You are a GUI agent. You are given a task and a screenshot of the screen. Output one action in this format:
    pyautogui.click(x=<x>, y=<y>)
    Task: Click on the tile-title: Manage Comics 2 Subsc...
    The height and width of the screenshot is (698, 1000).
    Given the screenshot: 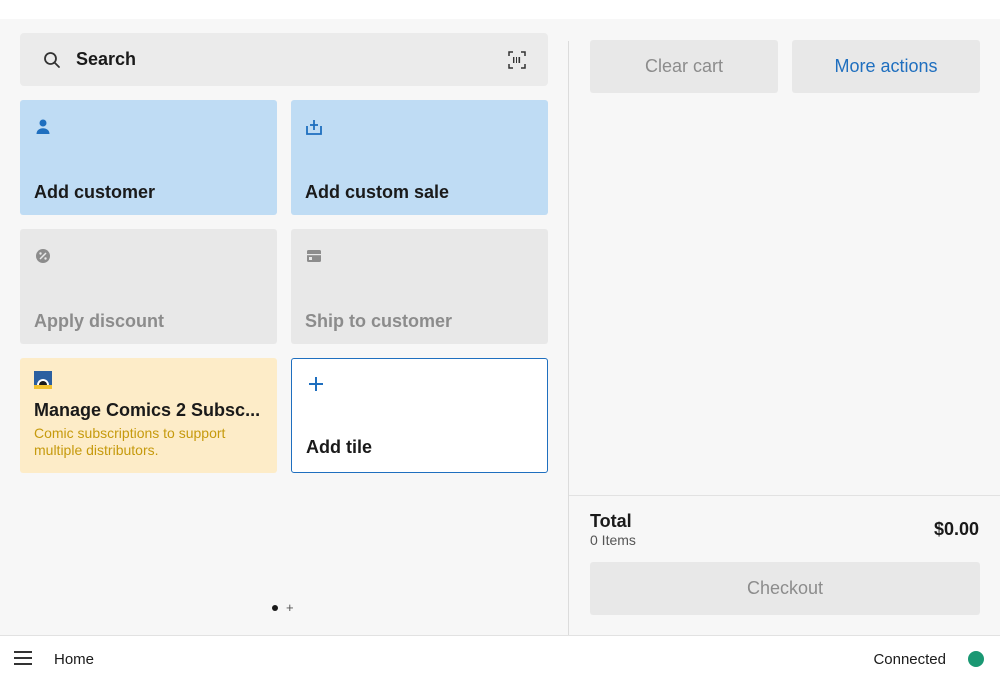 What is the action you would take?
    pyautogui.click(x=147, y=410)
    